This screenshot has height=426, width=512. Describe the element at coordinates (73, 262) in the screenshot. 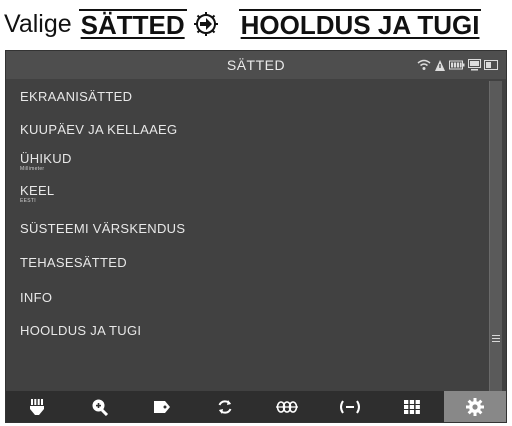

I see `list-item-tehasesatted: TEHASESÄTTED` at that location.